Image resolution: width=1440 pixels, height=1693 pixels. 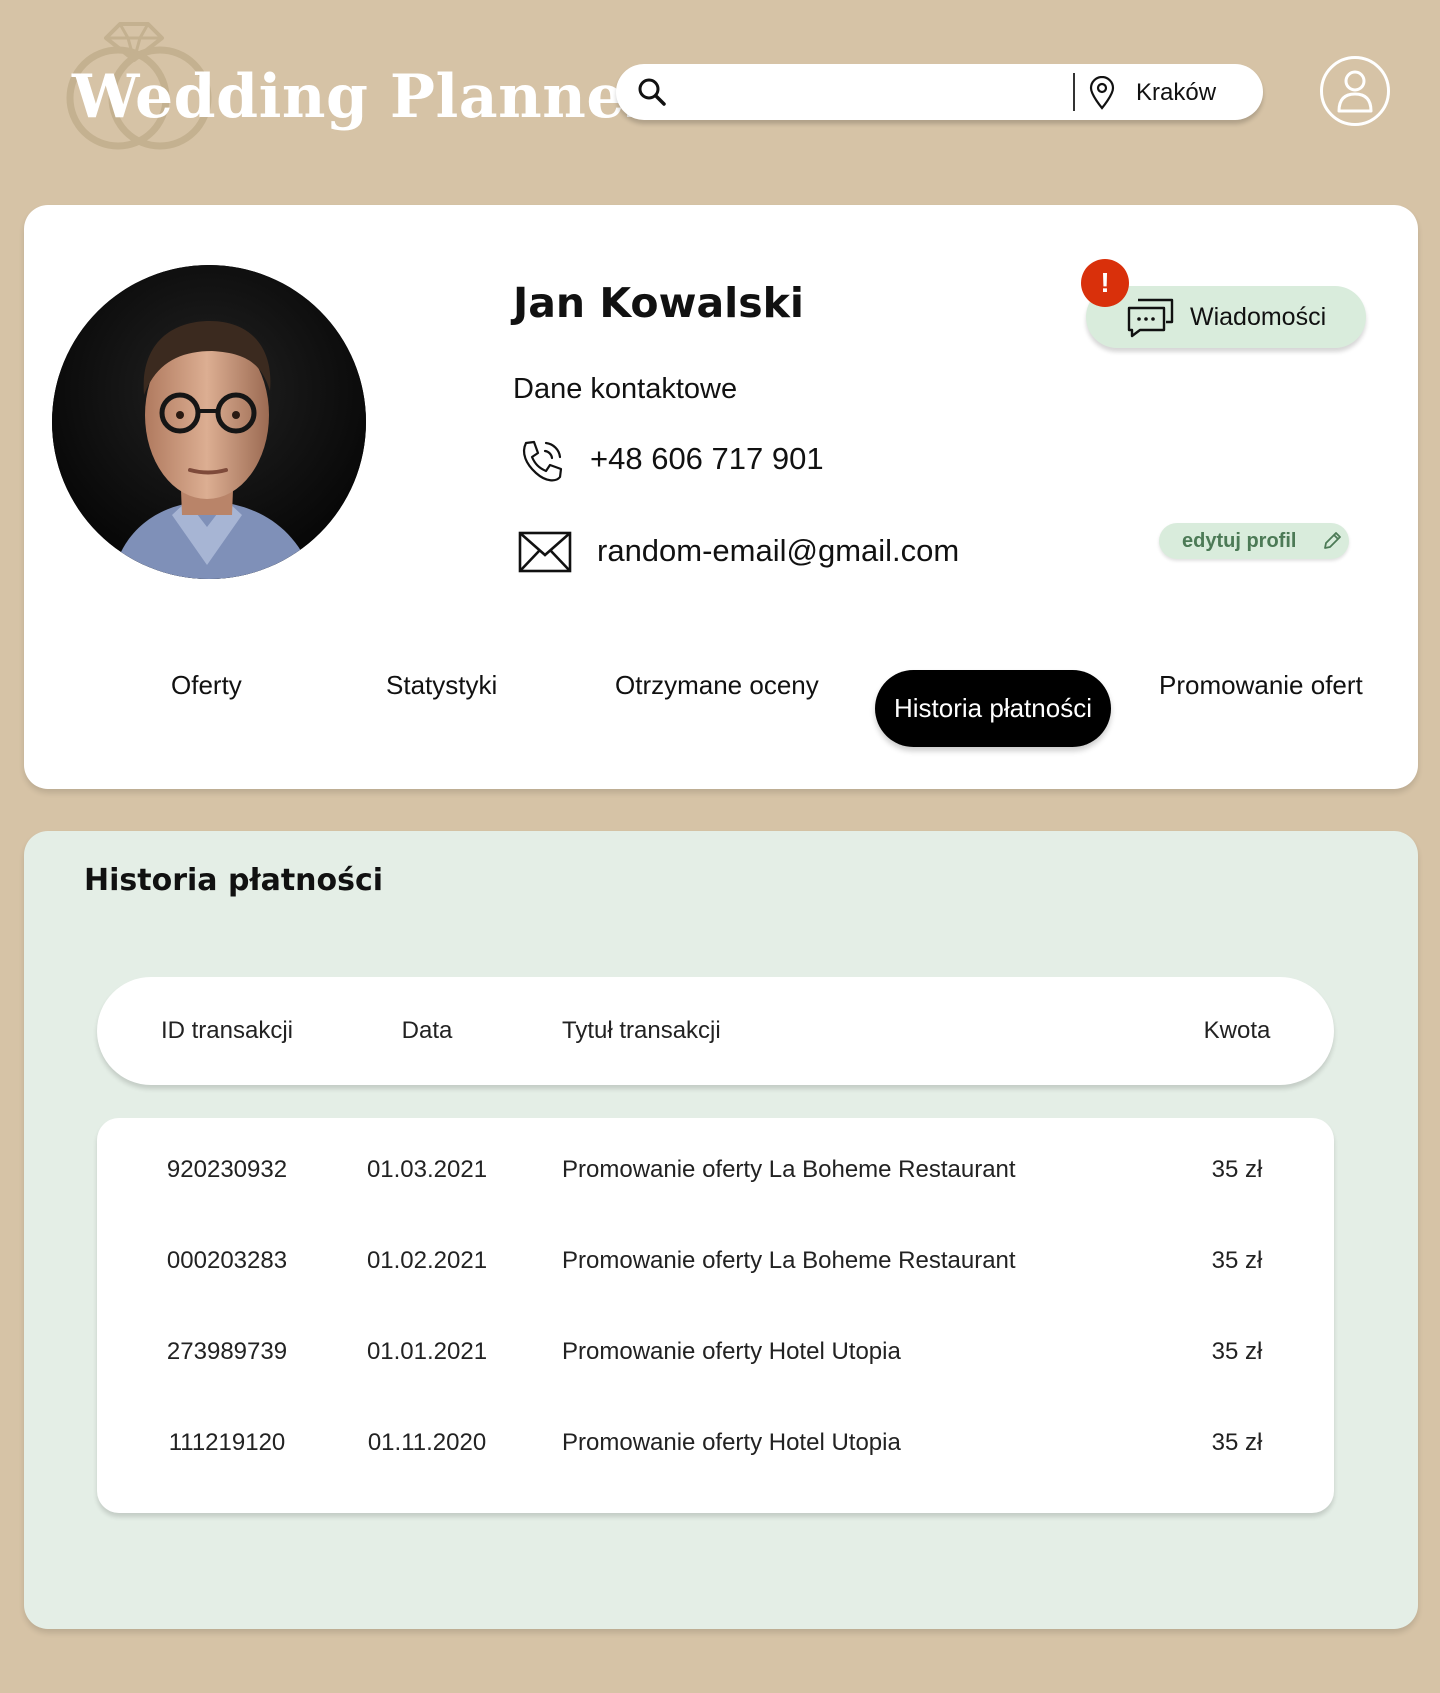 I want to click on column-header-date: Data, so click(x=427, y=1030).